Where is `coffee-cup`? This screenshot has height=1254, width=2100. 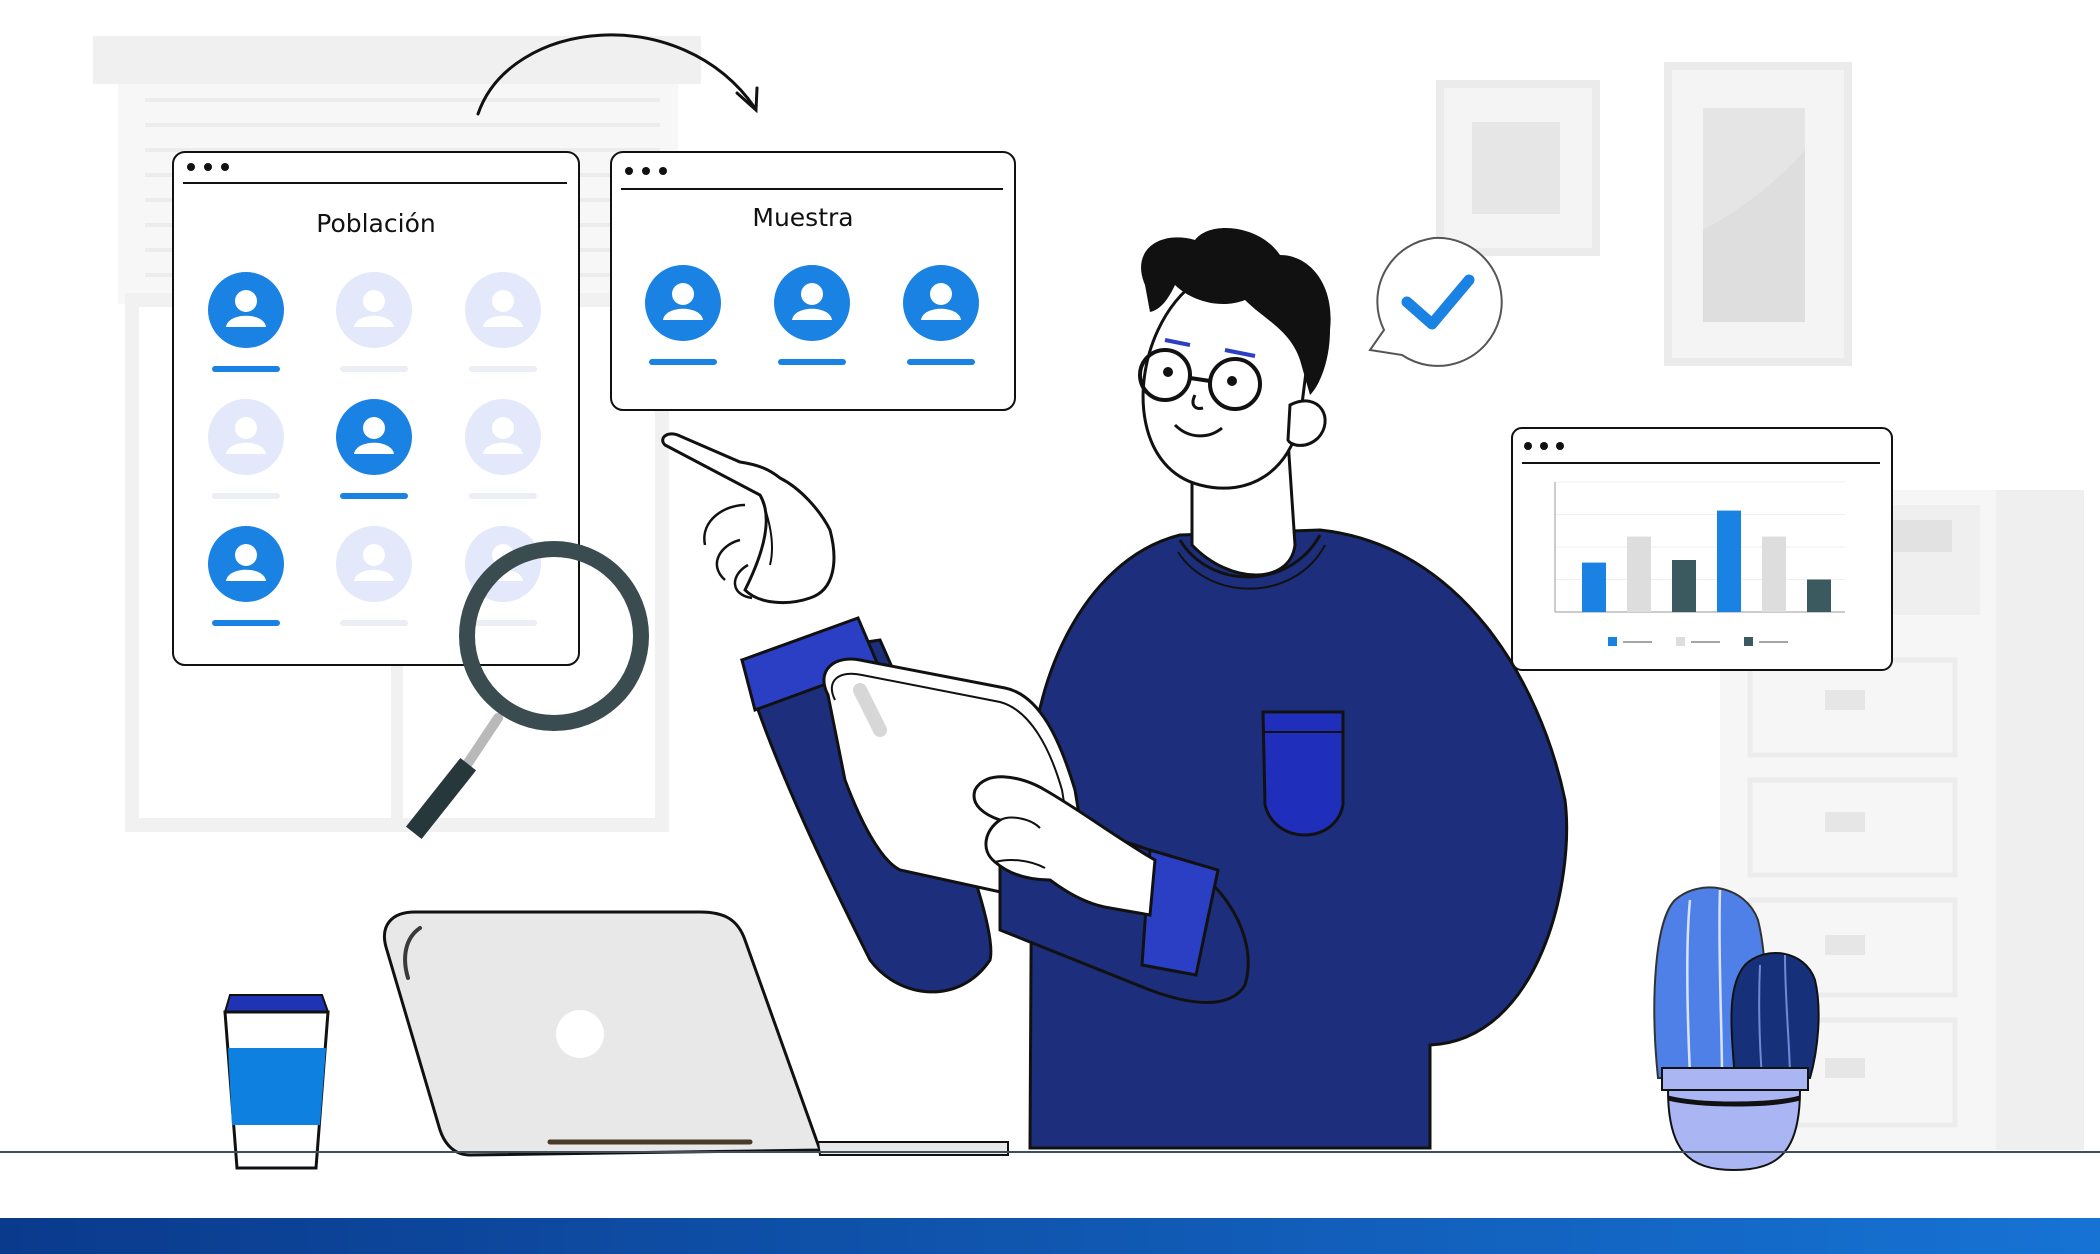 coffee-cup is located at coordinates (276, 1082).